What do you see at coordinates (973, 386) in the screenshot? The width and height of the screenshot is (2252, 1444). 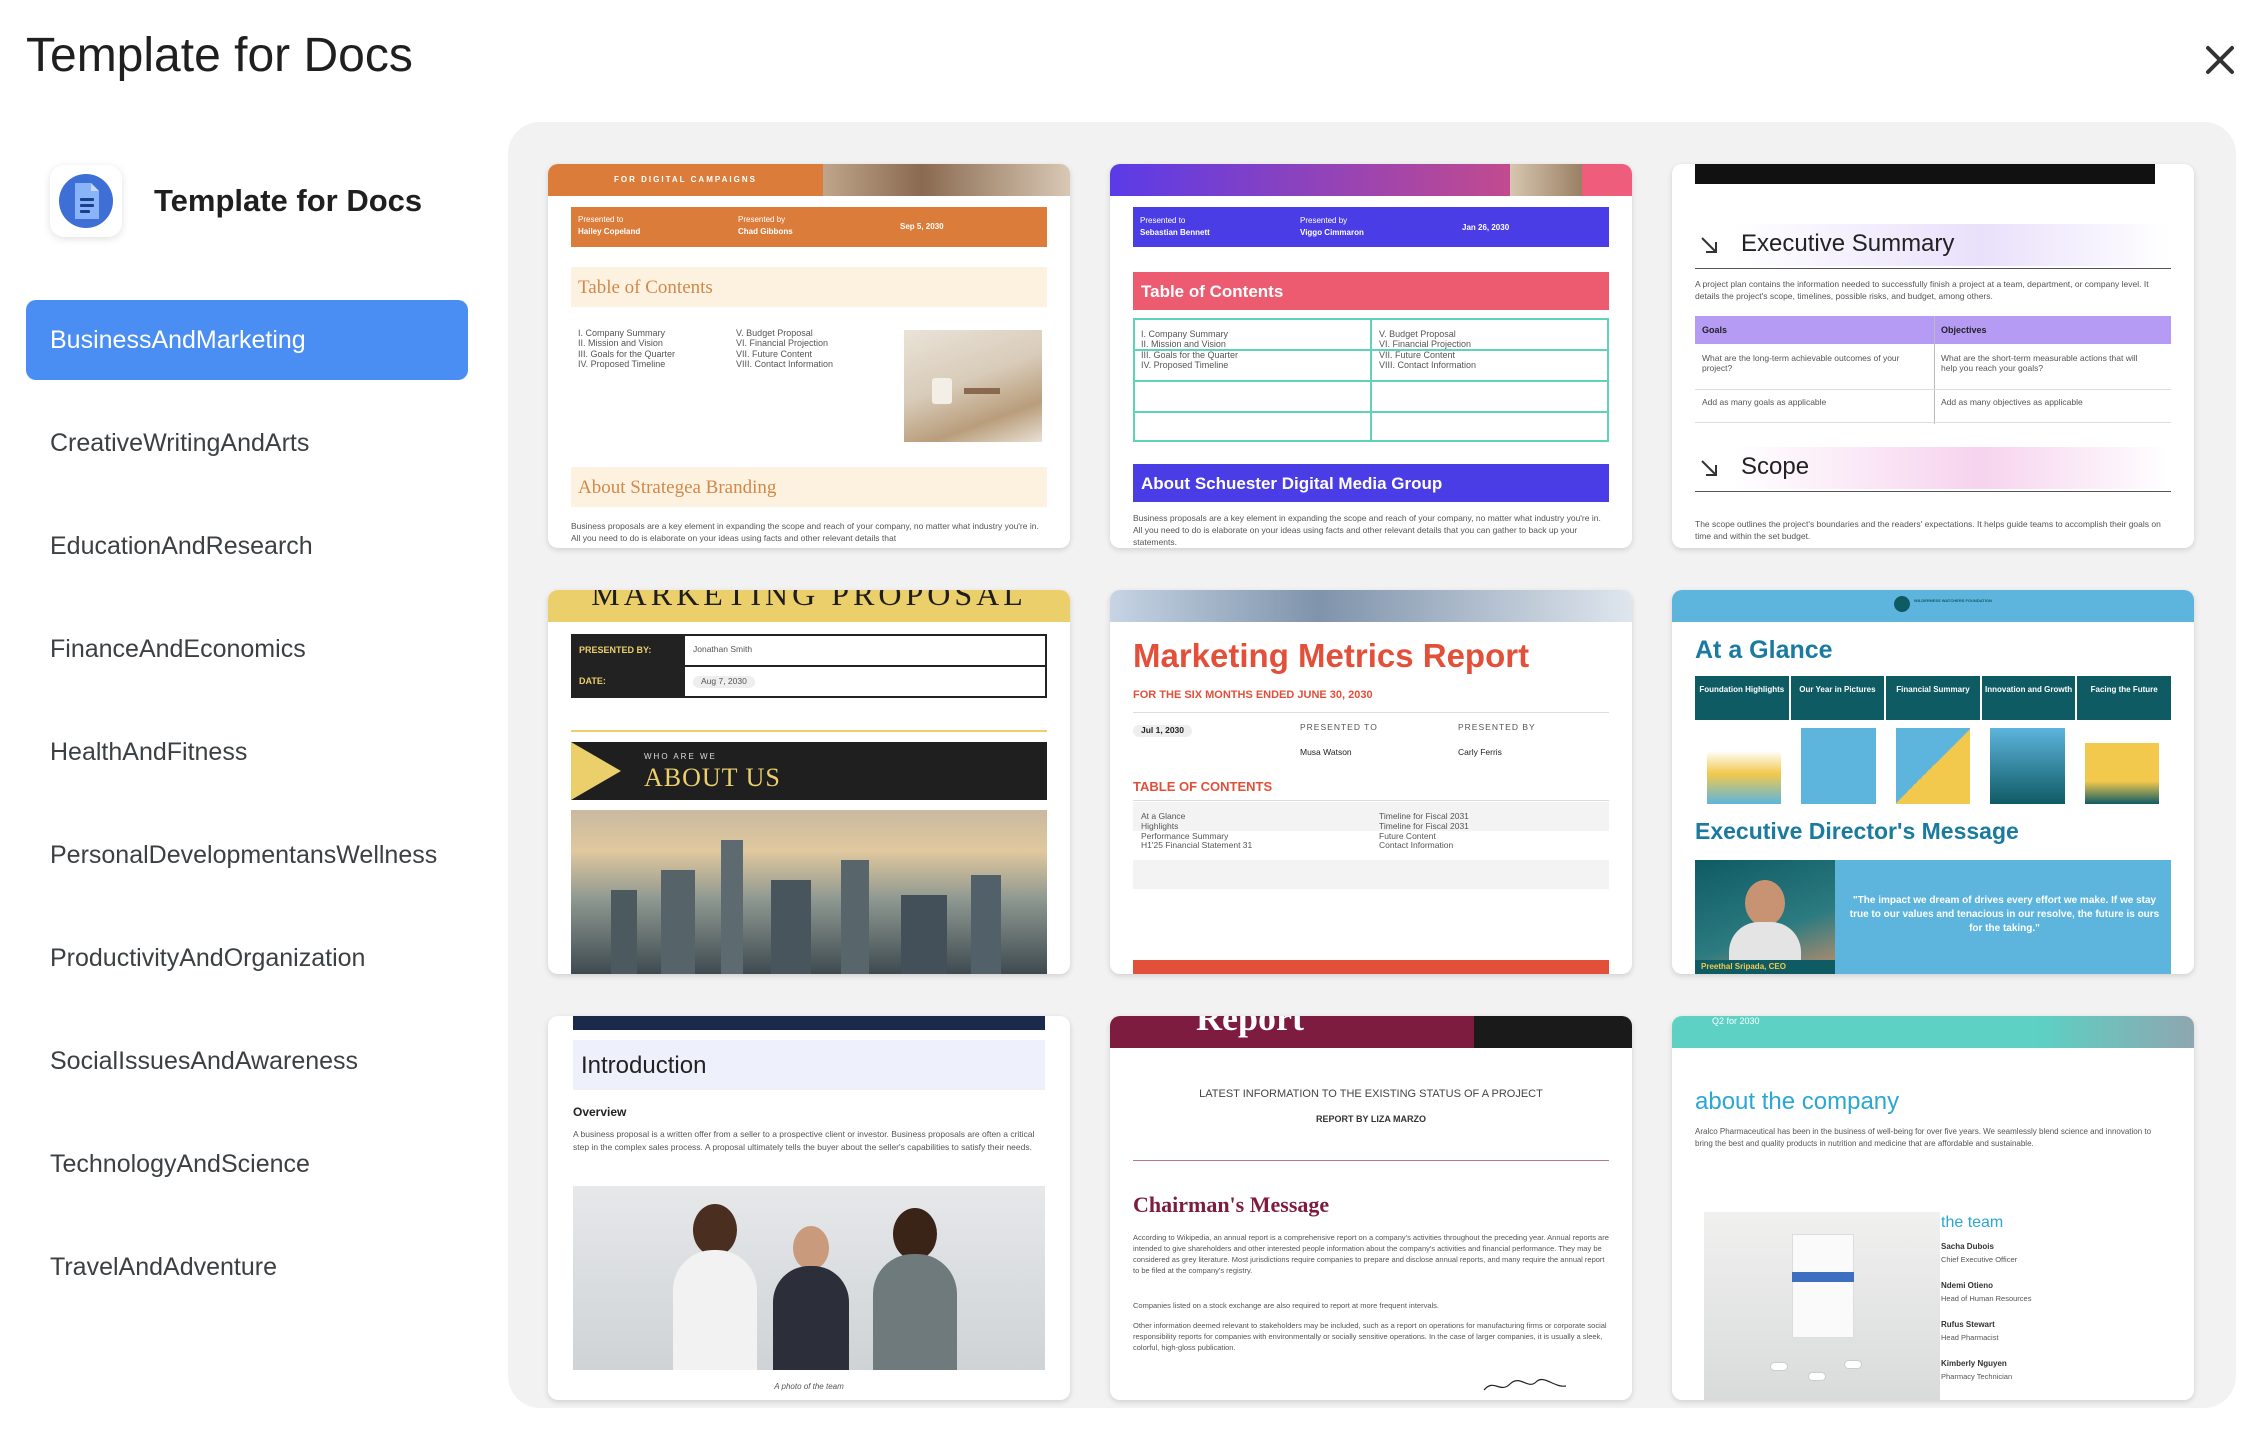 I see `desk-photo` at bounding box center [973, 386].